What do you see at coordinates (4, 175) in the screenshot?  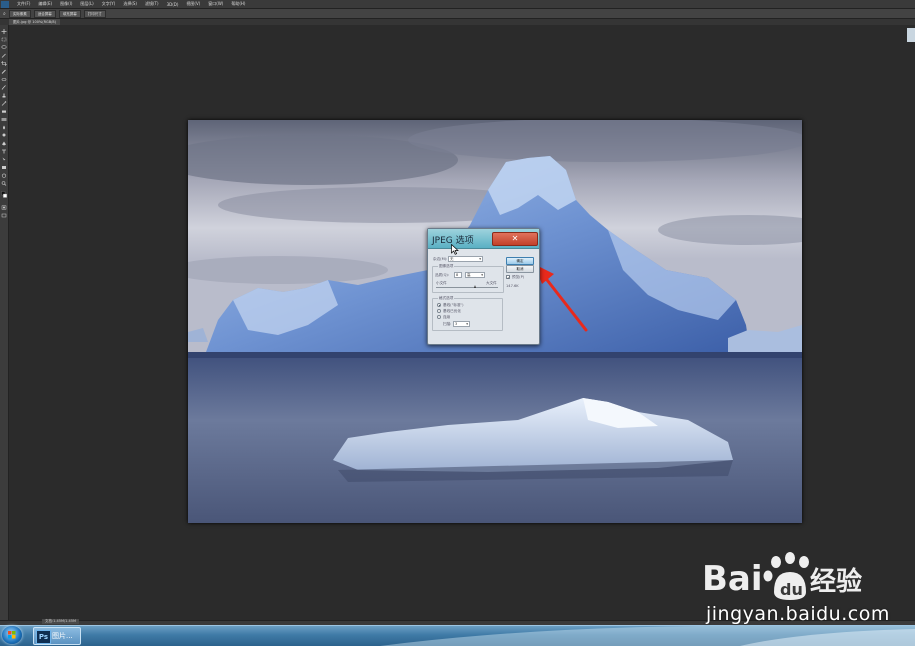 I see `hand-tool-icon` at bounding box center [4, 175].